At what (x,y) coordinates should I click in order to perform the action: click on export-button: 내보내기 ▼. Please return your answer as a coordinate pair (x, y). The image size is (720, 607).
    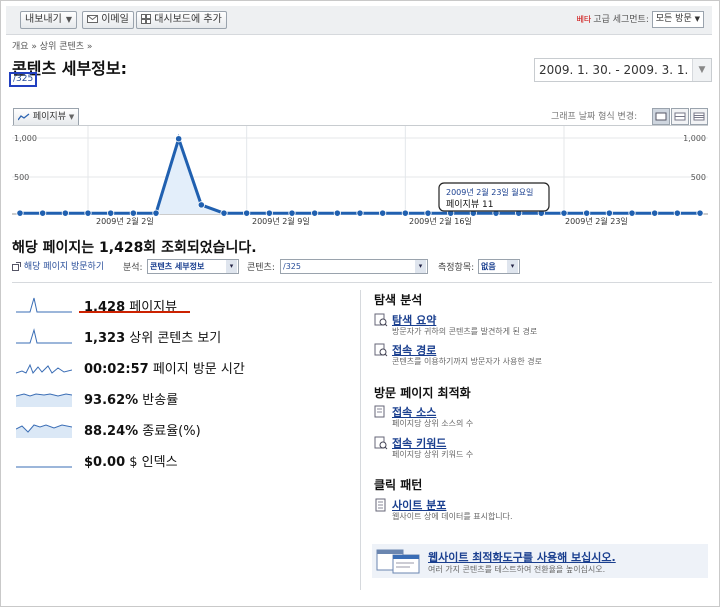
    Looking at the image, I should click on (48, 20).